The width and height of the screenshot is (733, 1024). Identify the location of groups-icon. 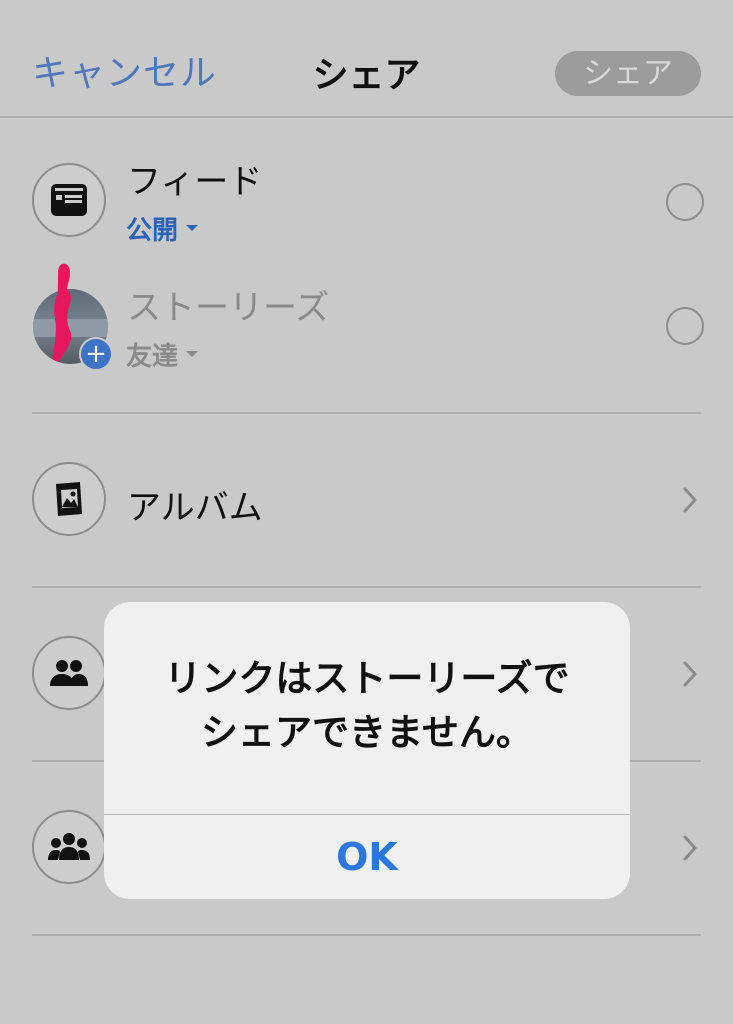
(69, 847).